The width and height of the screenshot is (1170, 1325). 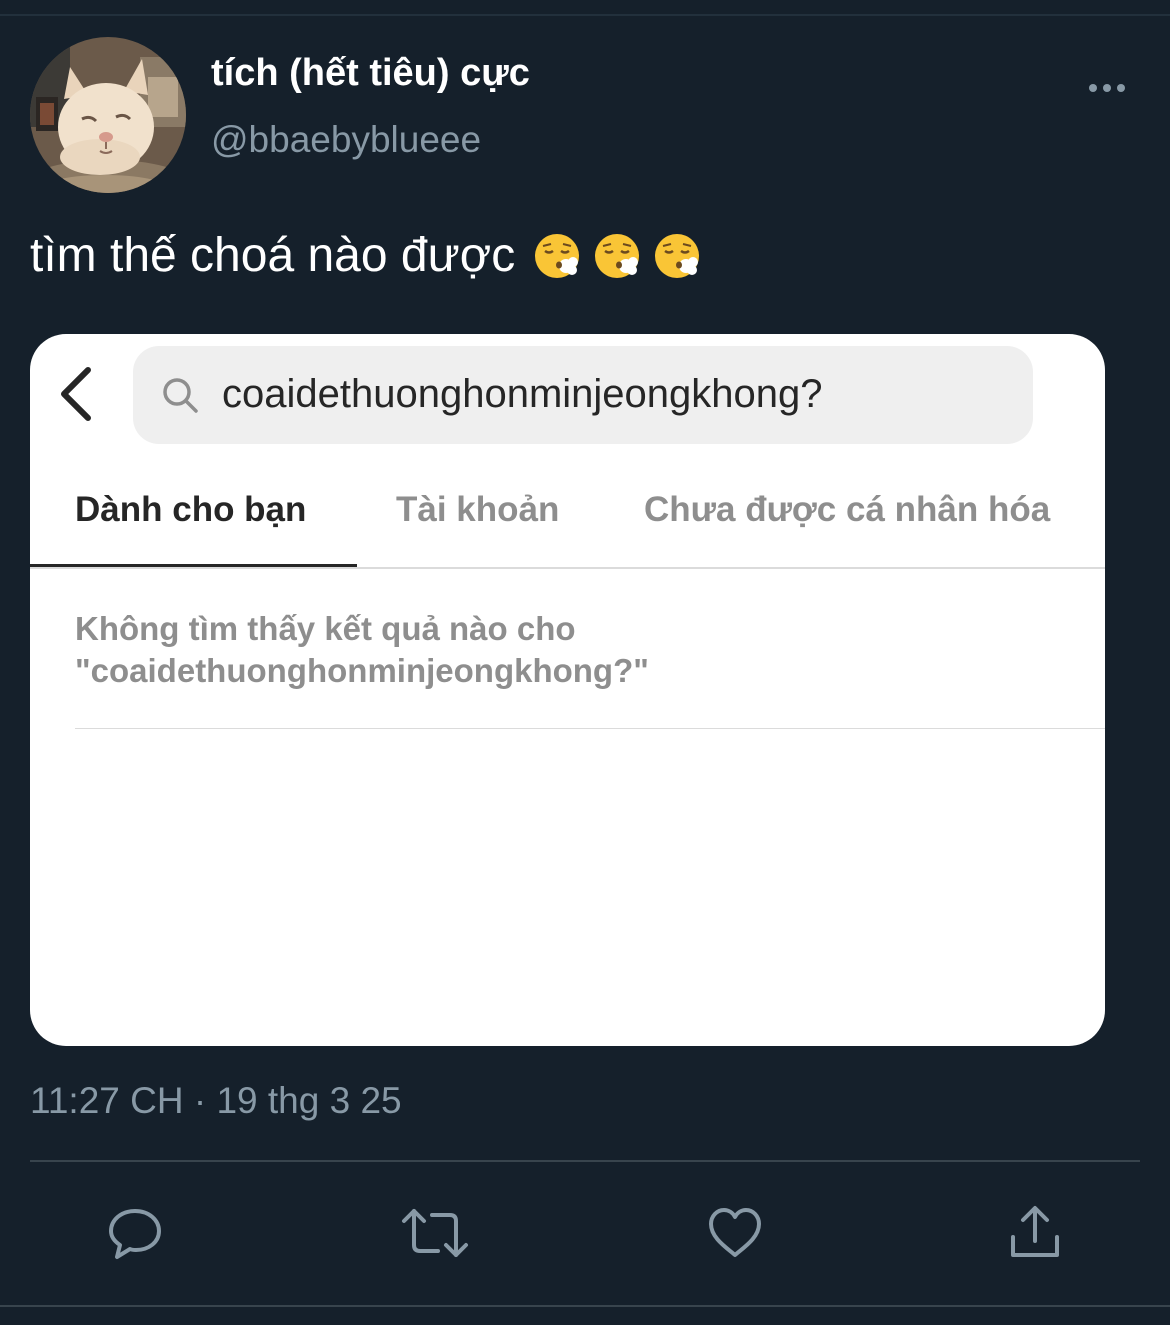 What do you see at coordinates (585, 1306) in the screenshot?
I see `bottom-divider` at bounding box center [585, 1306].